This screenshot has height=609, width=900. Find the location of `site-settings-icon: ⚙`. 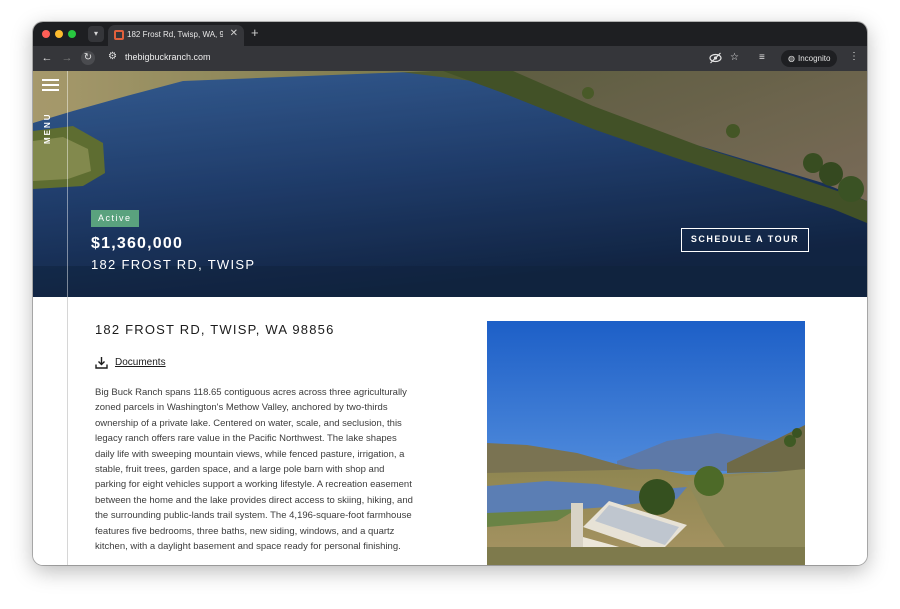

site-settings-icon: ⚙ is located at coordinates (112, 56).